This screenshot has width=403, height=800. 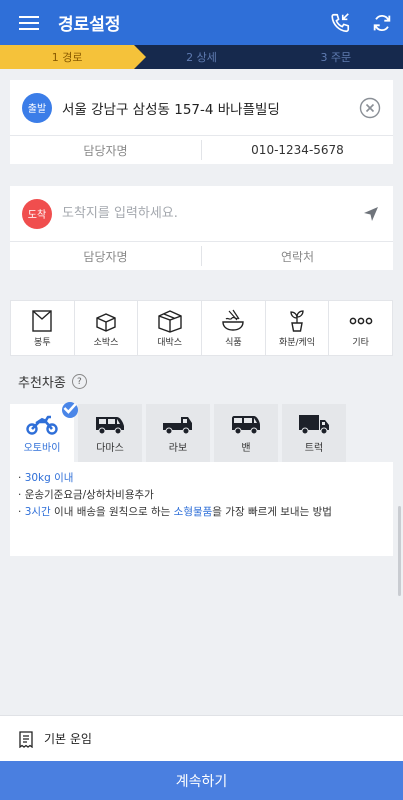 I want to click on category-label: 화분/케익, so click(x=297, y=342).